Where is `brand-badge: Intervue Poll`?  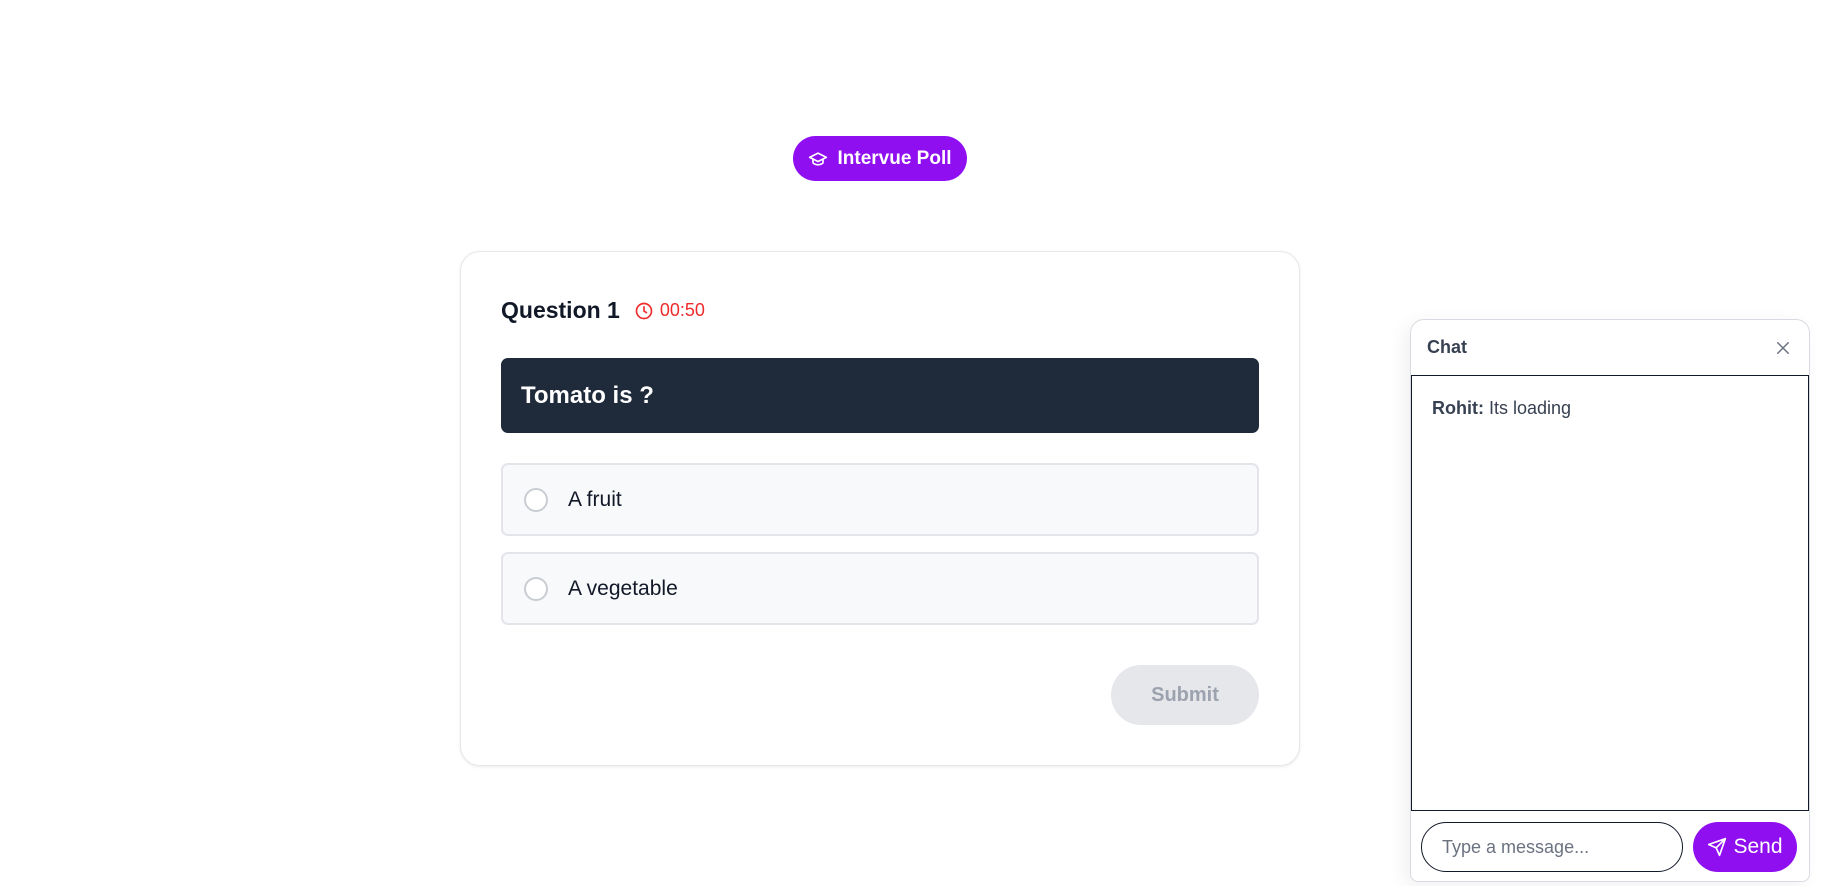
brand-badge: Intervue Poll is located at coordinates (880, 158).